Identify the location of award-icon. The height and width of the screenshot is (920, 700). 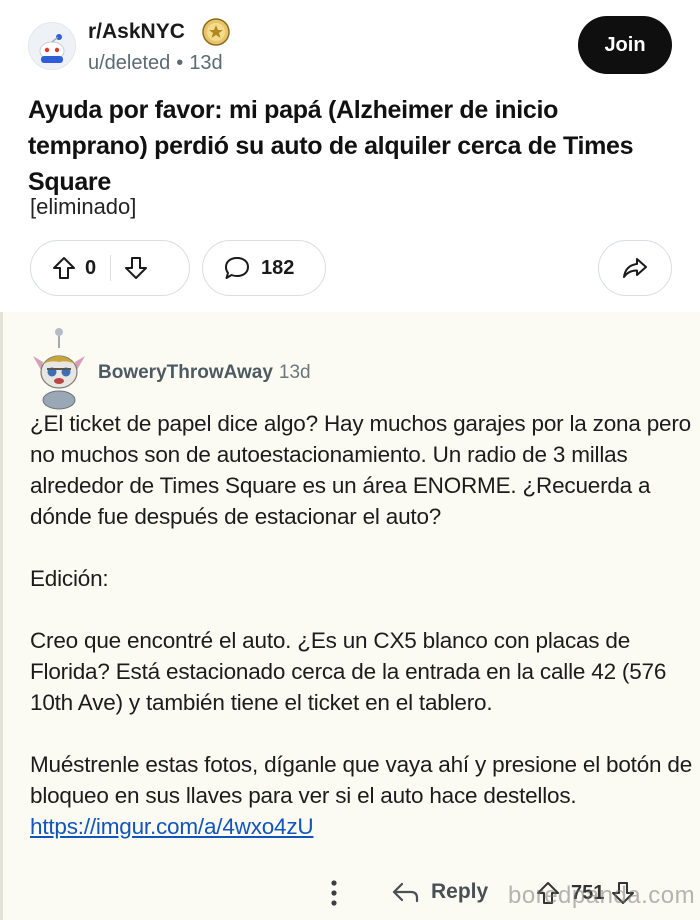
(216, 32).